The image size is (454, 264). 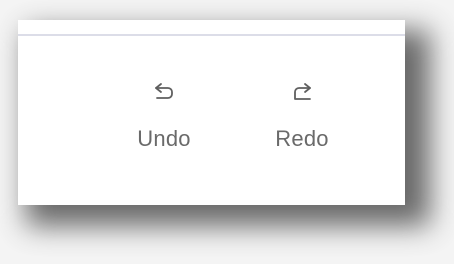 I want to click on undo-icon, so click(x=164, y=91).